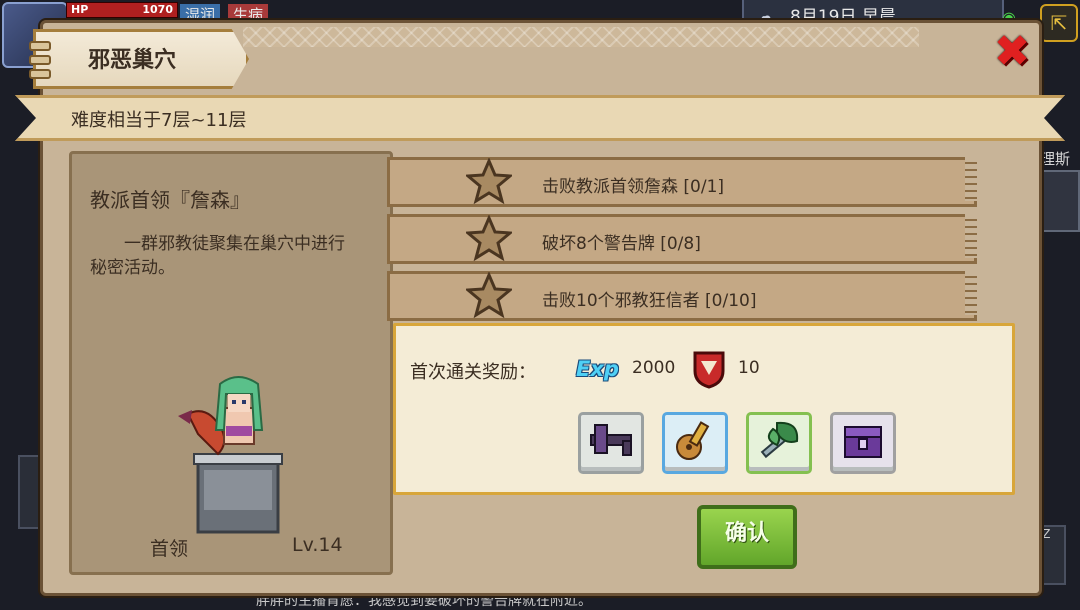  Describe the element at coordinates (122, 10) in the screenshot. I see `hp-bar: HP 1070` at that location.